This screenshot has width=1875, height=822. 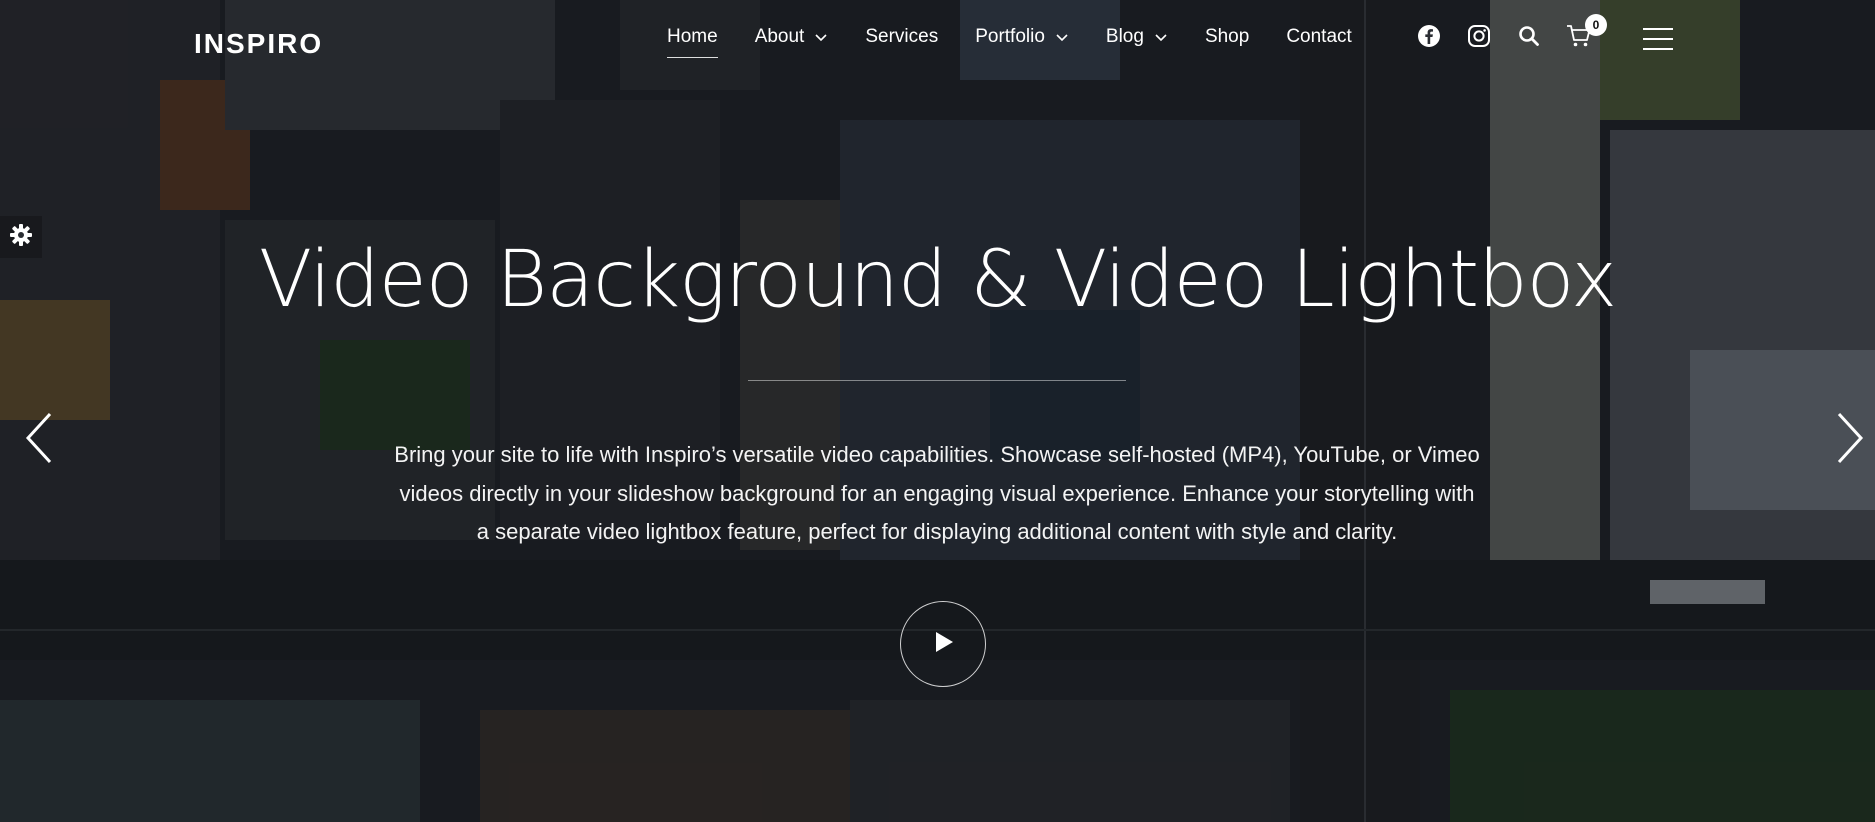 What do you see at coordinates (1851, 442) in the screenshot?
I see `chevron-right-icon` at bounding box center [1851, 442].